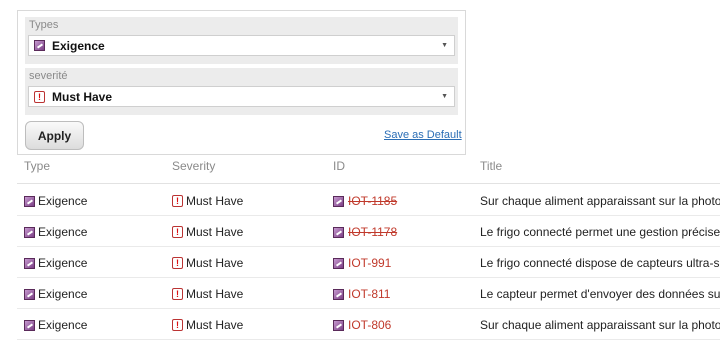  I want to click on column-header-severity: Severity, so click(193, 166).